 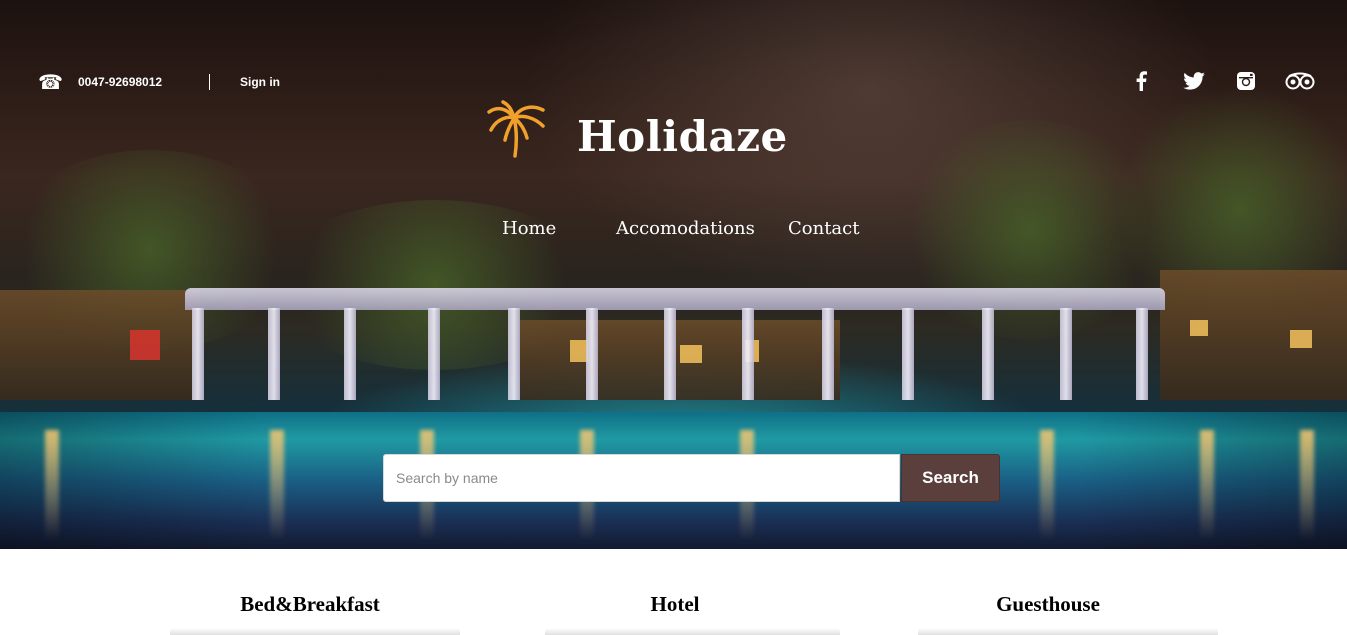 I want to click on colonnade-roof, so click(x=675, y=299).